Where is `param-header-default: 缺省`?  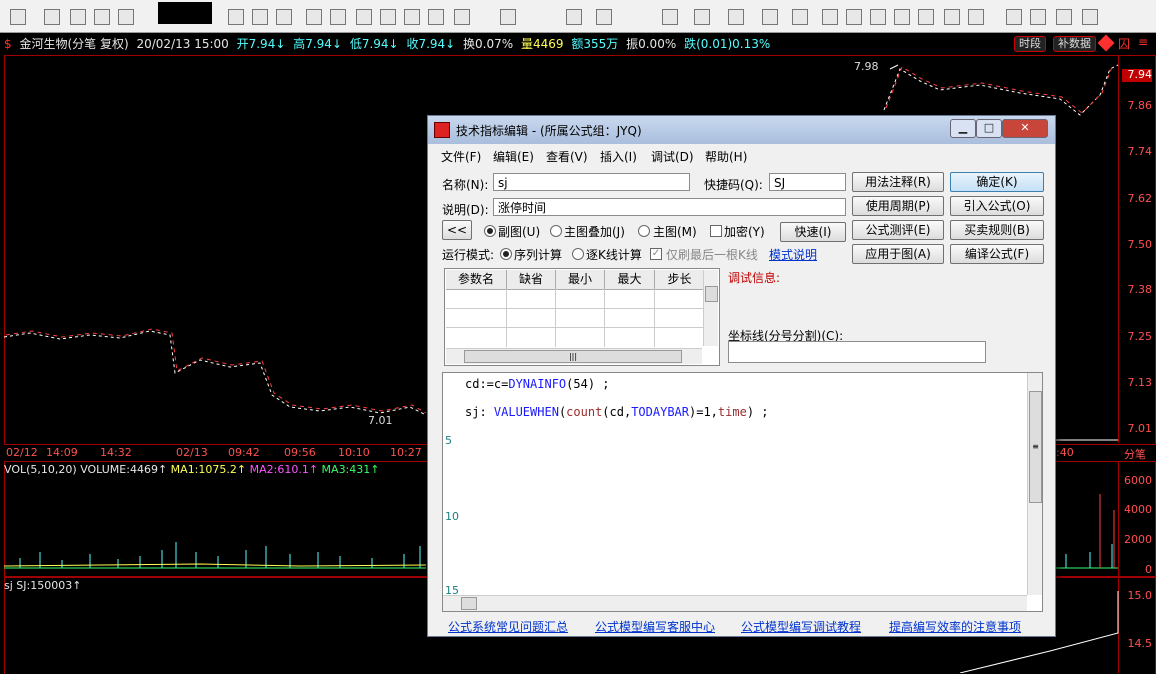 param-header-default: 缺省 is located at coordinates (531, 280).